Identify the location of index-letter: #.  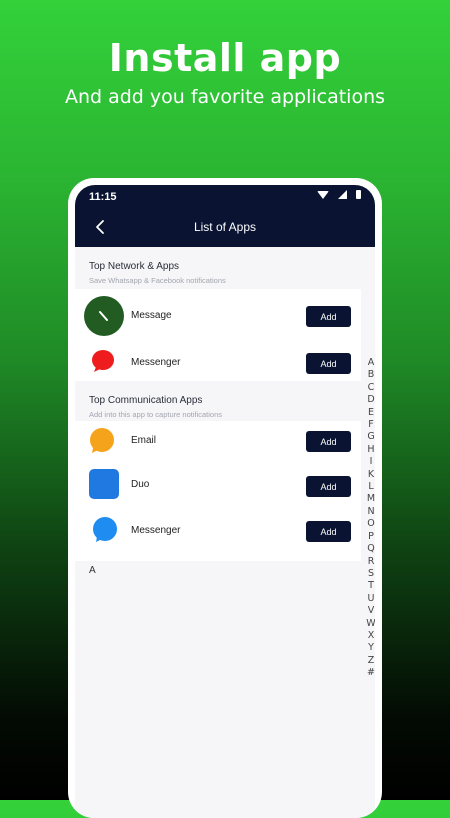
(371, 673).